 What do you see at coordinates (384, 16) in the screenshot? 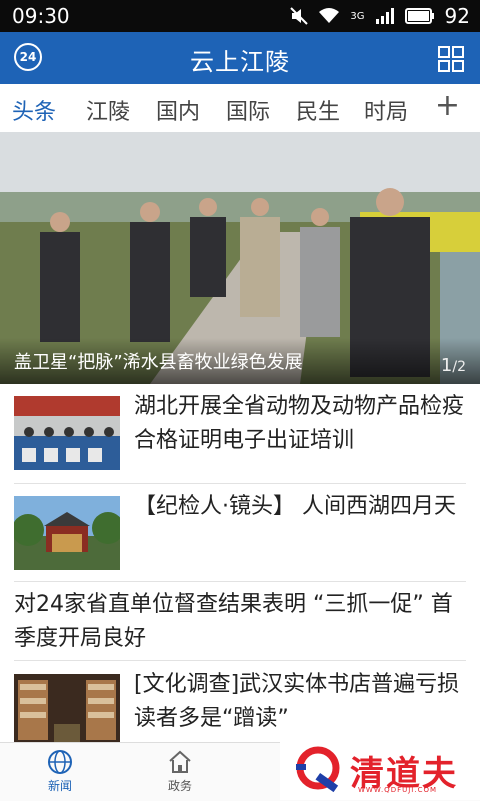
I see `signal-icon` at bounding box center [384, 16].